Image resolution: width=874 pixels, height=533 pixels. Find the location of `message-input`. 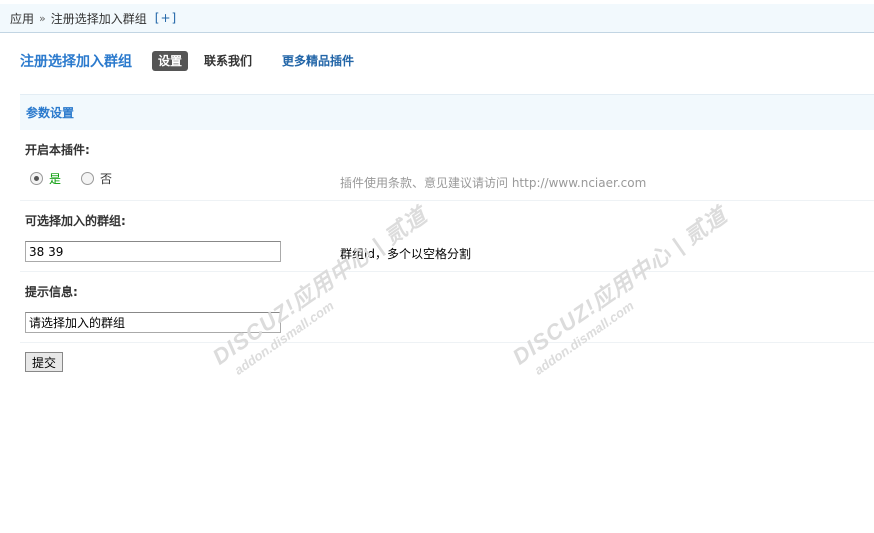

message-input is located at coordinates (153, 322).